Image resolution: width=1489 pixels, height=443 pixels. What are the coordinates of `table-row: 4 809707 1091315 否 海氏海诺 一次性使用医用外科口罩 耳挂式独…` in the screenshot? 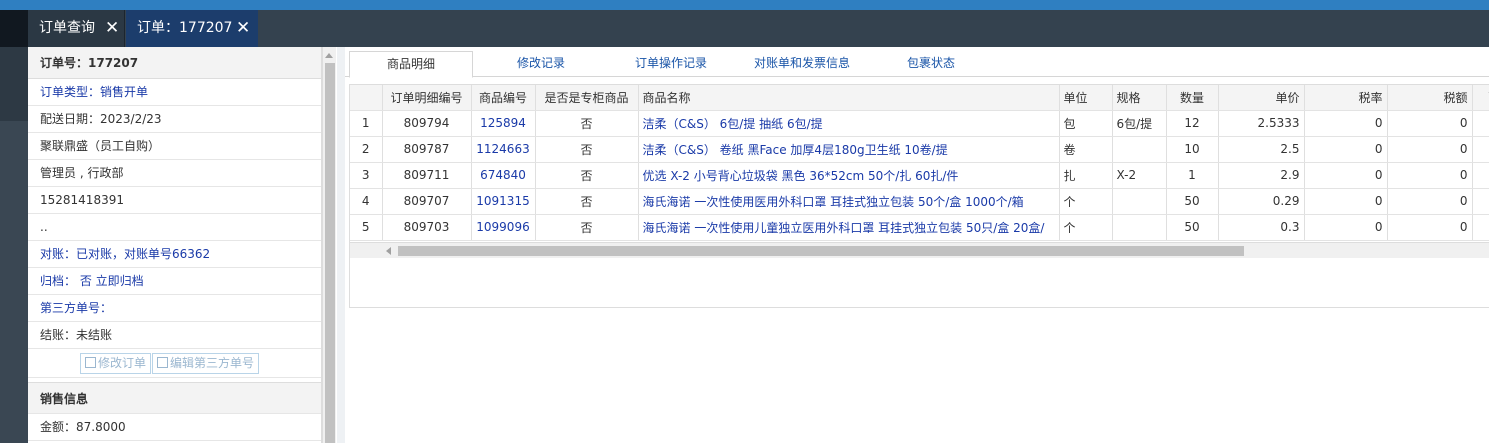 It's located at (919, 201).